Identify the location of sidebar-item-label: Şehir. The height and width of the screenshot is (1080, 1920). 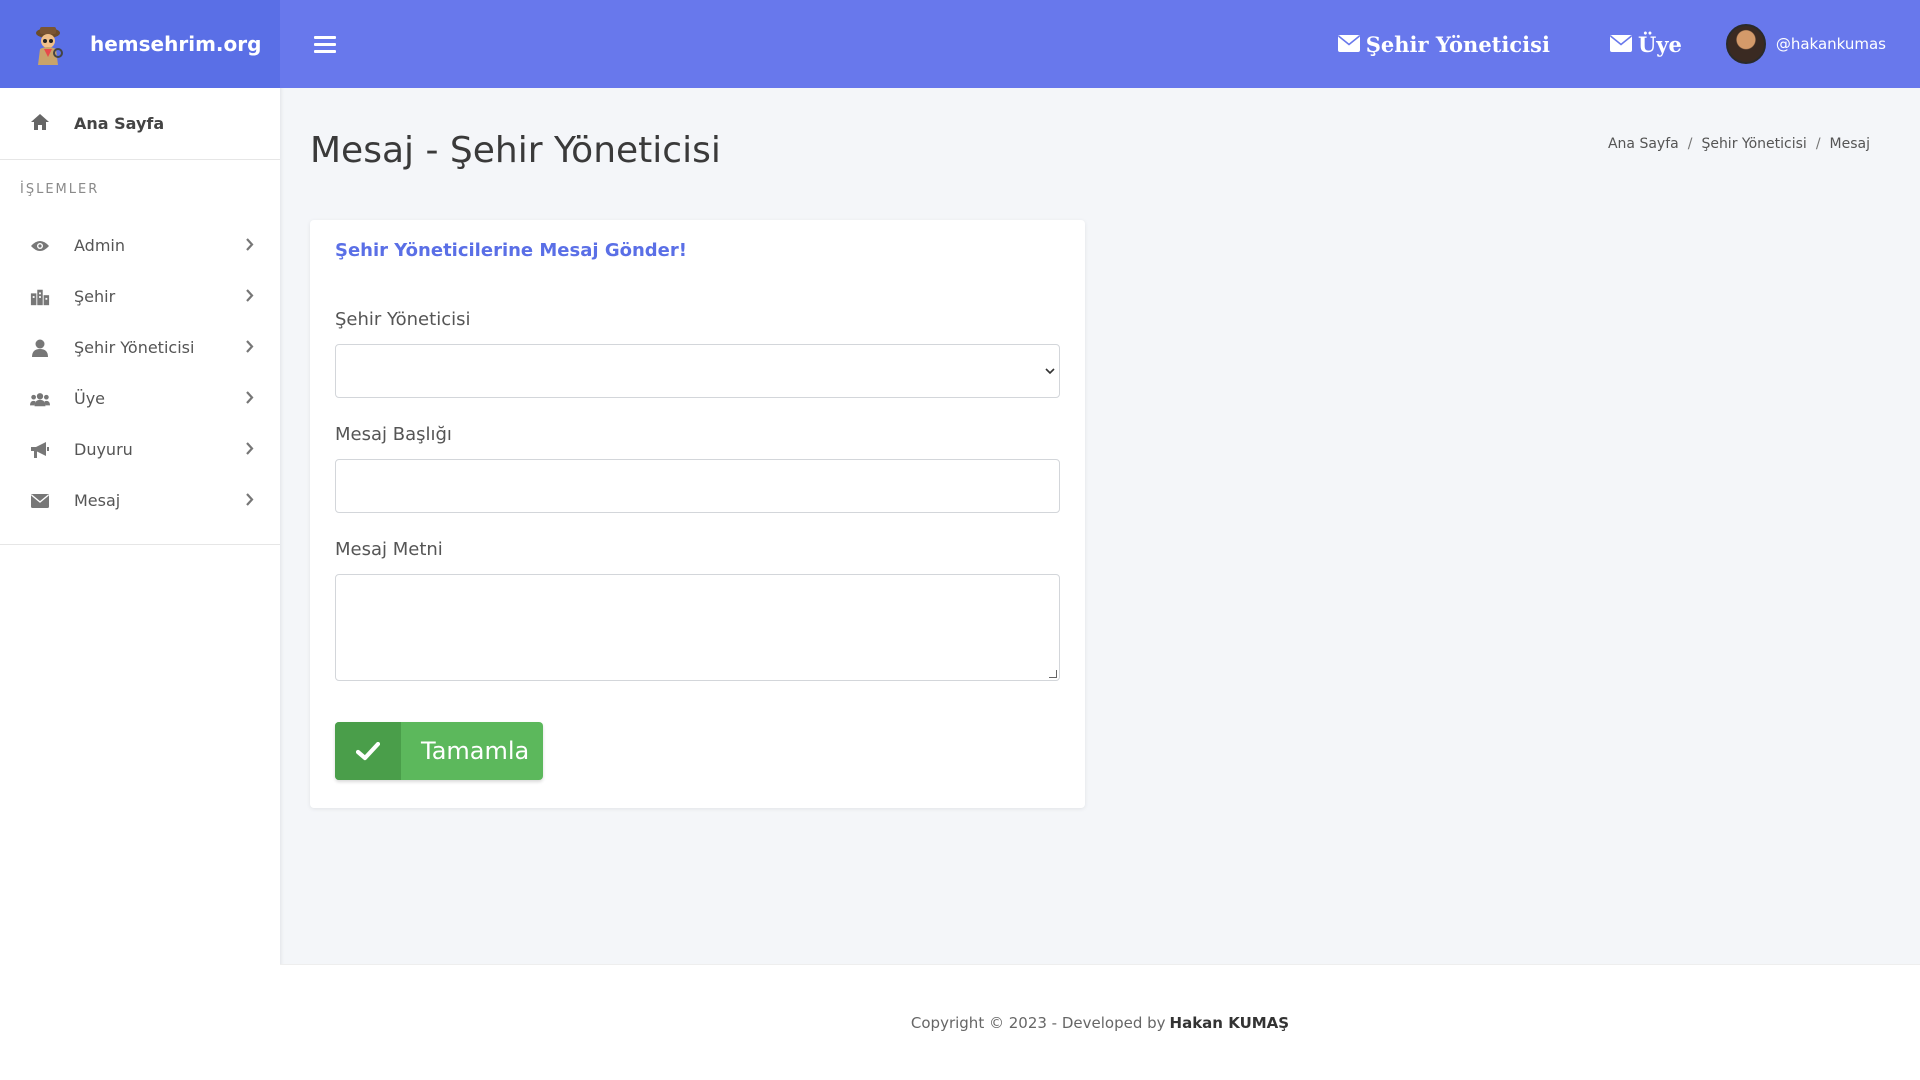
(95, 296).